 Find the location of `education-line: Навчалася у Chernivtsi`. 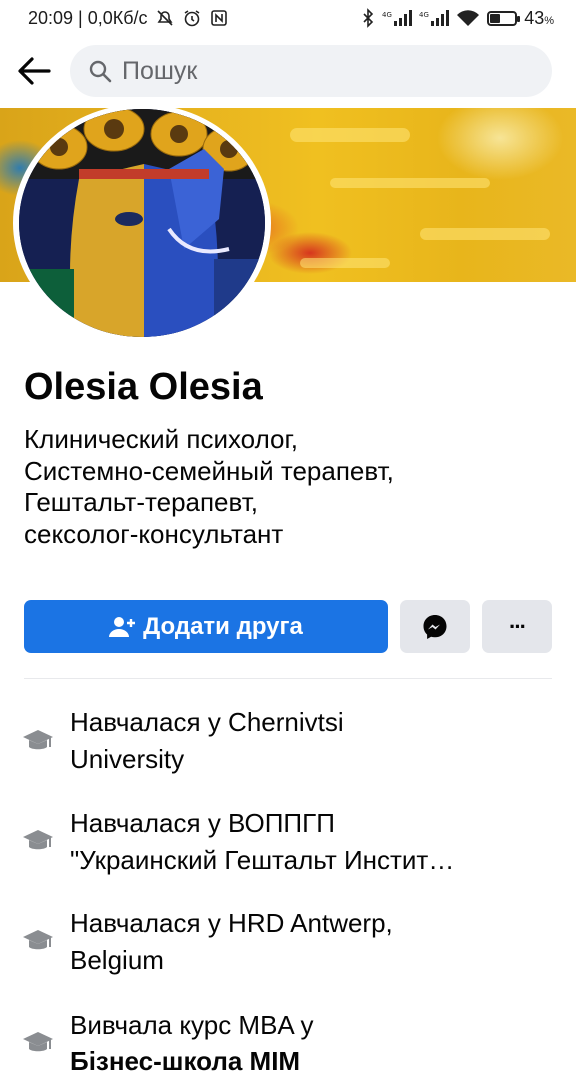

education-line: Навчалася у Chernivtsi is located at coordinates (207, 722).